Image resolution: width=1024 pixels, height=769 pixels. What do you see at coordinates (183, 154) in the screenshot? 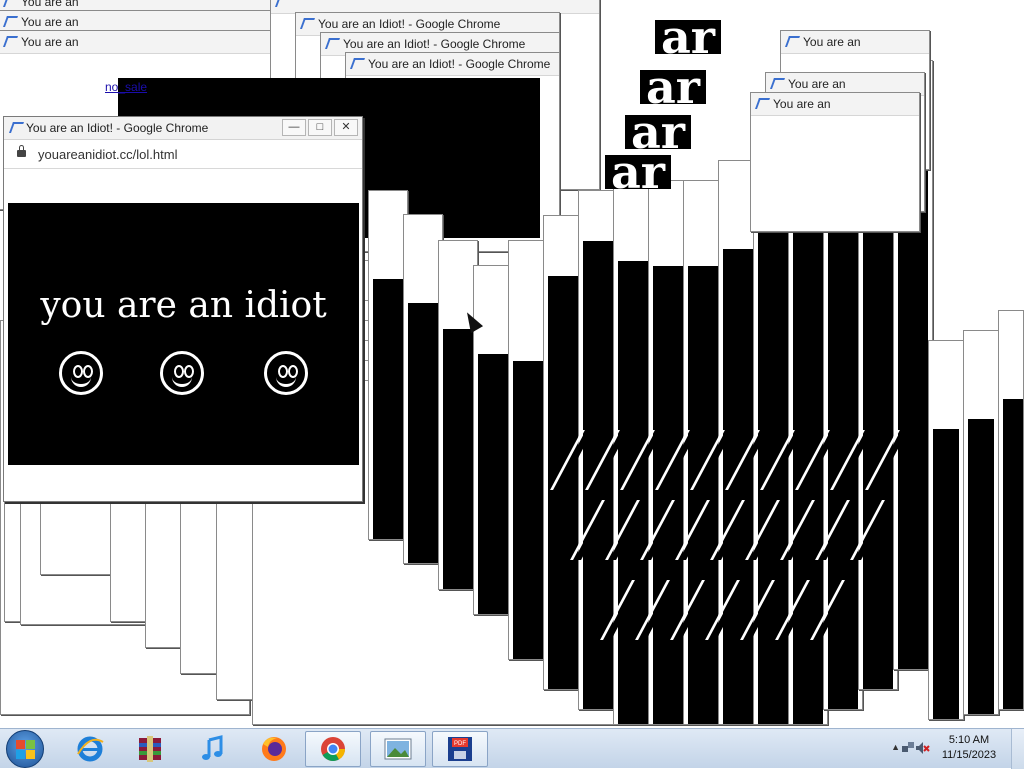
I see `address-bar: youareanidiot.cc/lol.html` at bounding box center [183, 154].